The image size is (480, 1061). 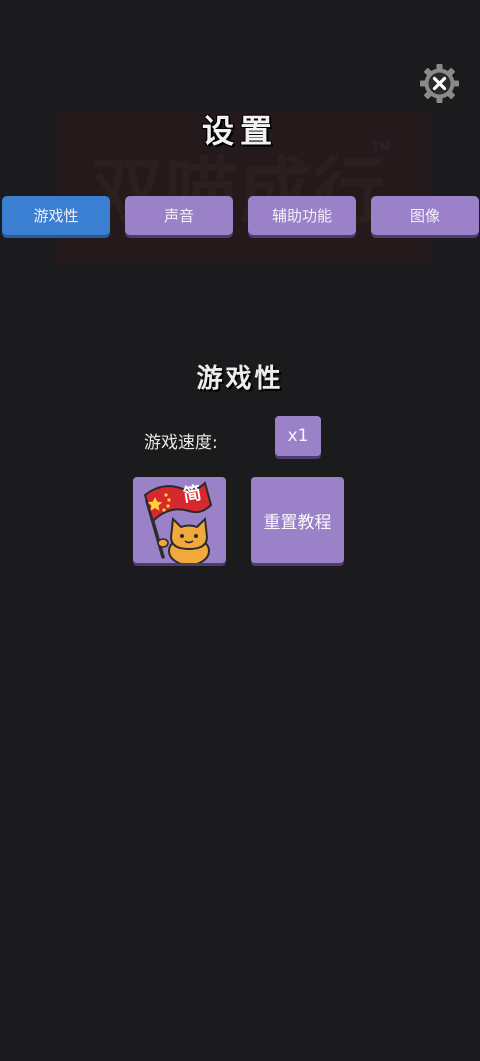 I want to click on close-button, so click(x=439, y=83).